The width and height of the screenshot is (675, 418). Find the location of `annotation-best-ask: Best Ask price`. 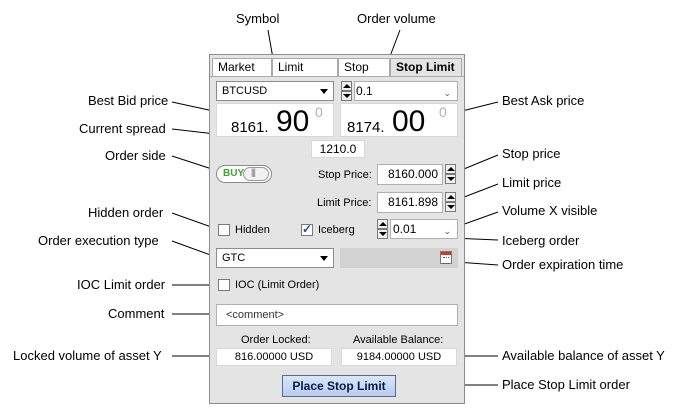

annotation-best-ask: Best Ask price is located at coordinates (543, 100).